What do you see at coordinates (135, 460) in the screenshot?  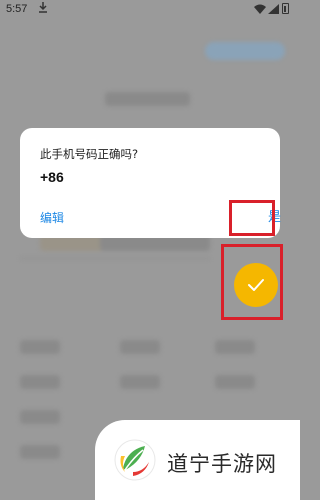 I see `leaf-logo-icon` at bounding box center [135, 460].